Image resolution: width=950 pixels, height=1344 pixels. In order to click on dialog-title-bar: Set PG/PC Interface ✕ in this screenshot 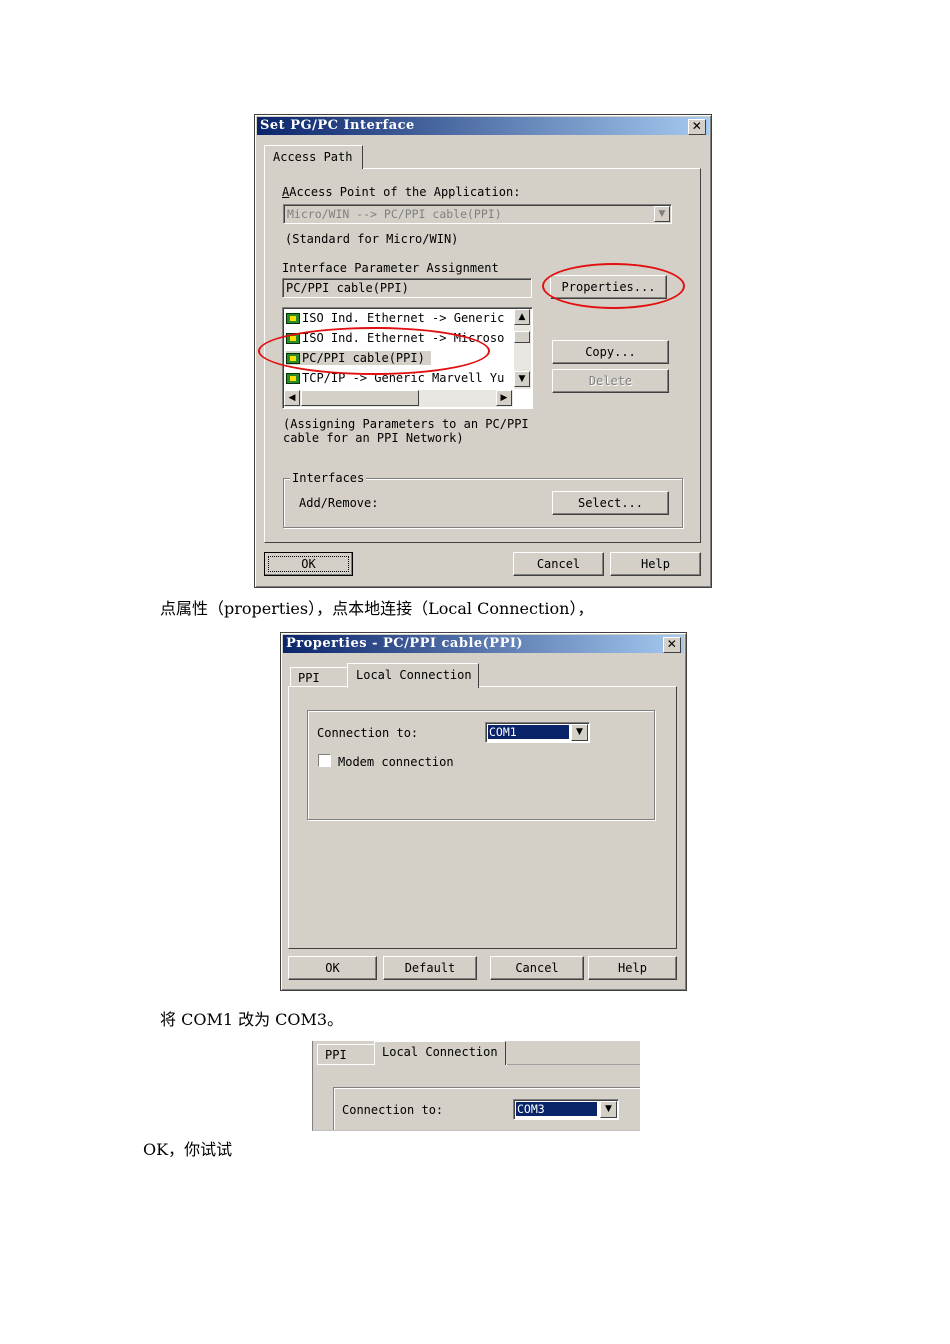, I will do `click(483, 126)`.